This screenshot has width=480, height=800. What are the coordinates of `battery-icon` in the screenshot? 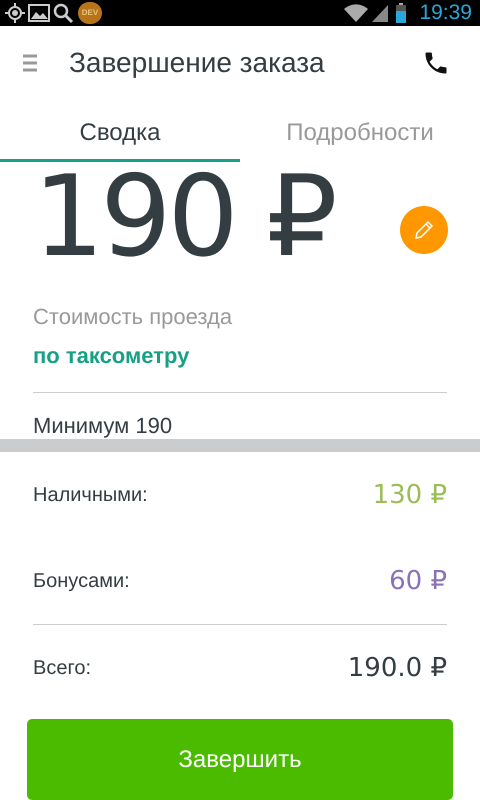 It's located at (401, 13).